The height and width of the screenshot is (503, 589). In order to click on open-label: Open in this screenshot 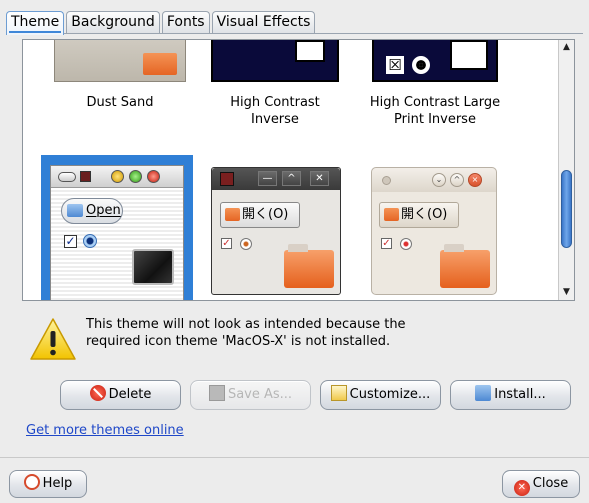, I will do `click(103, 210)`.